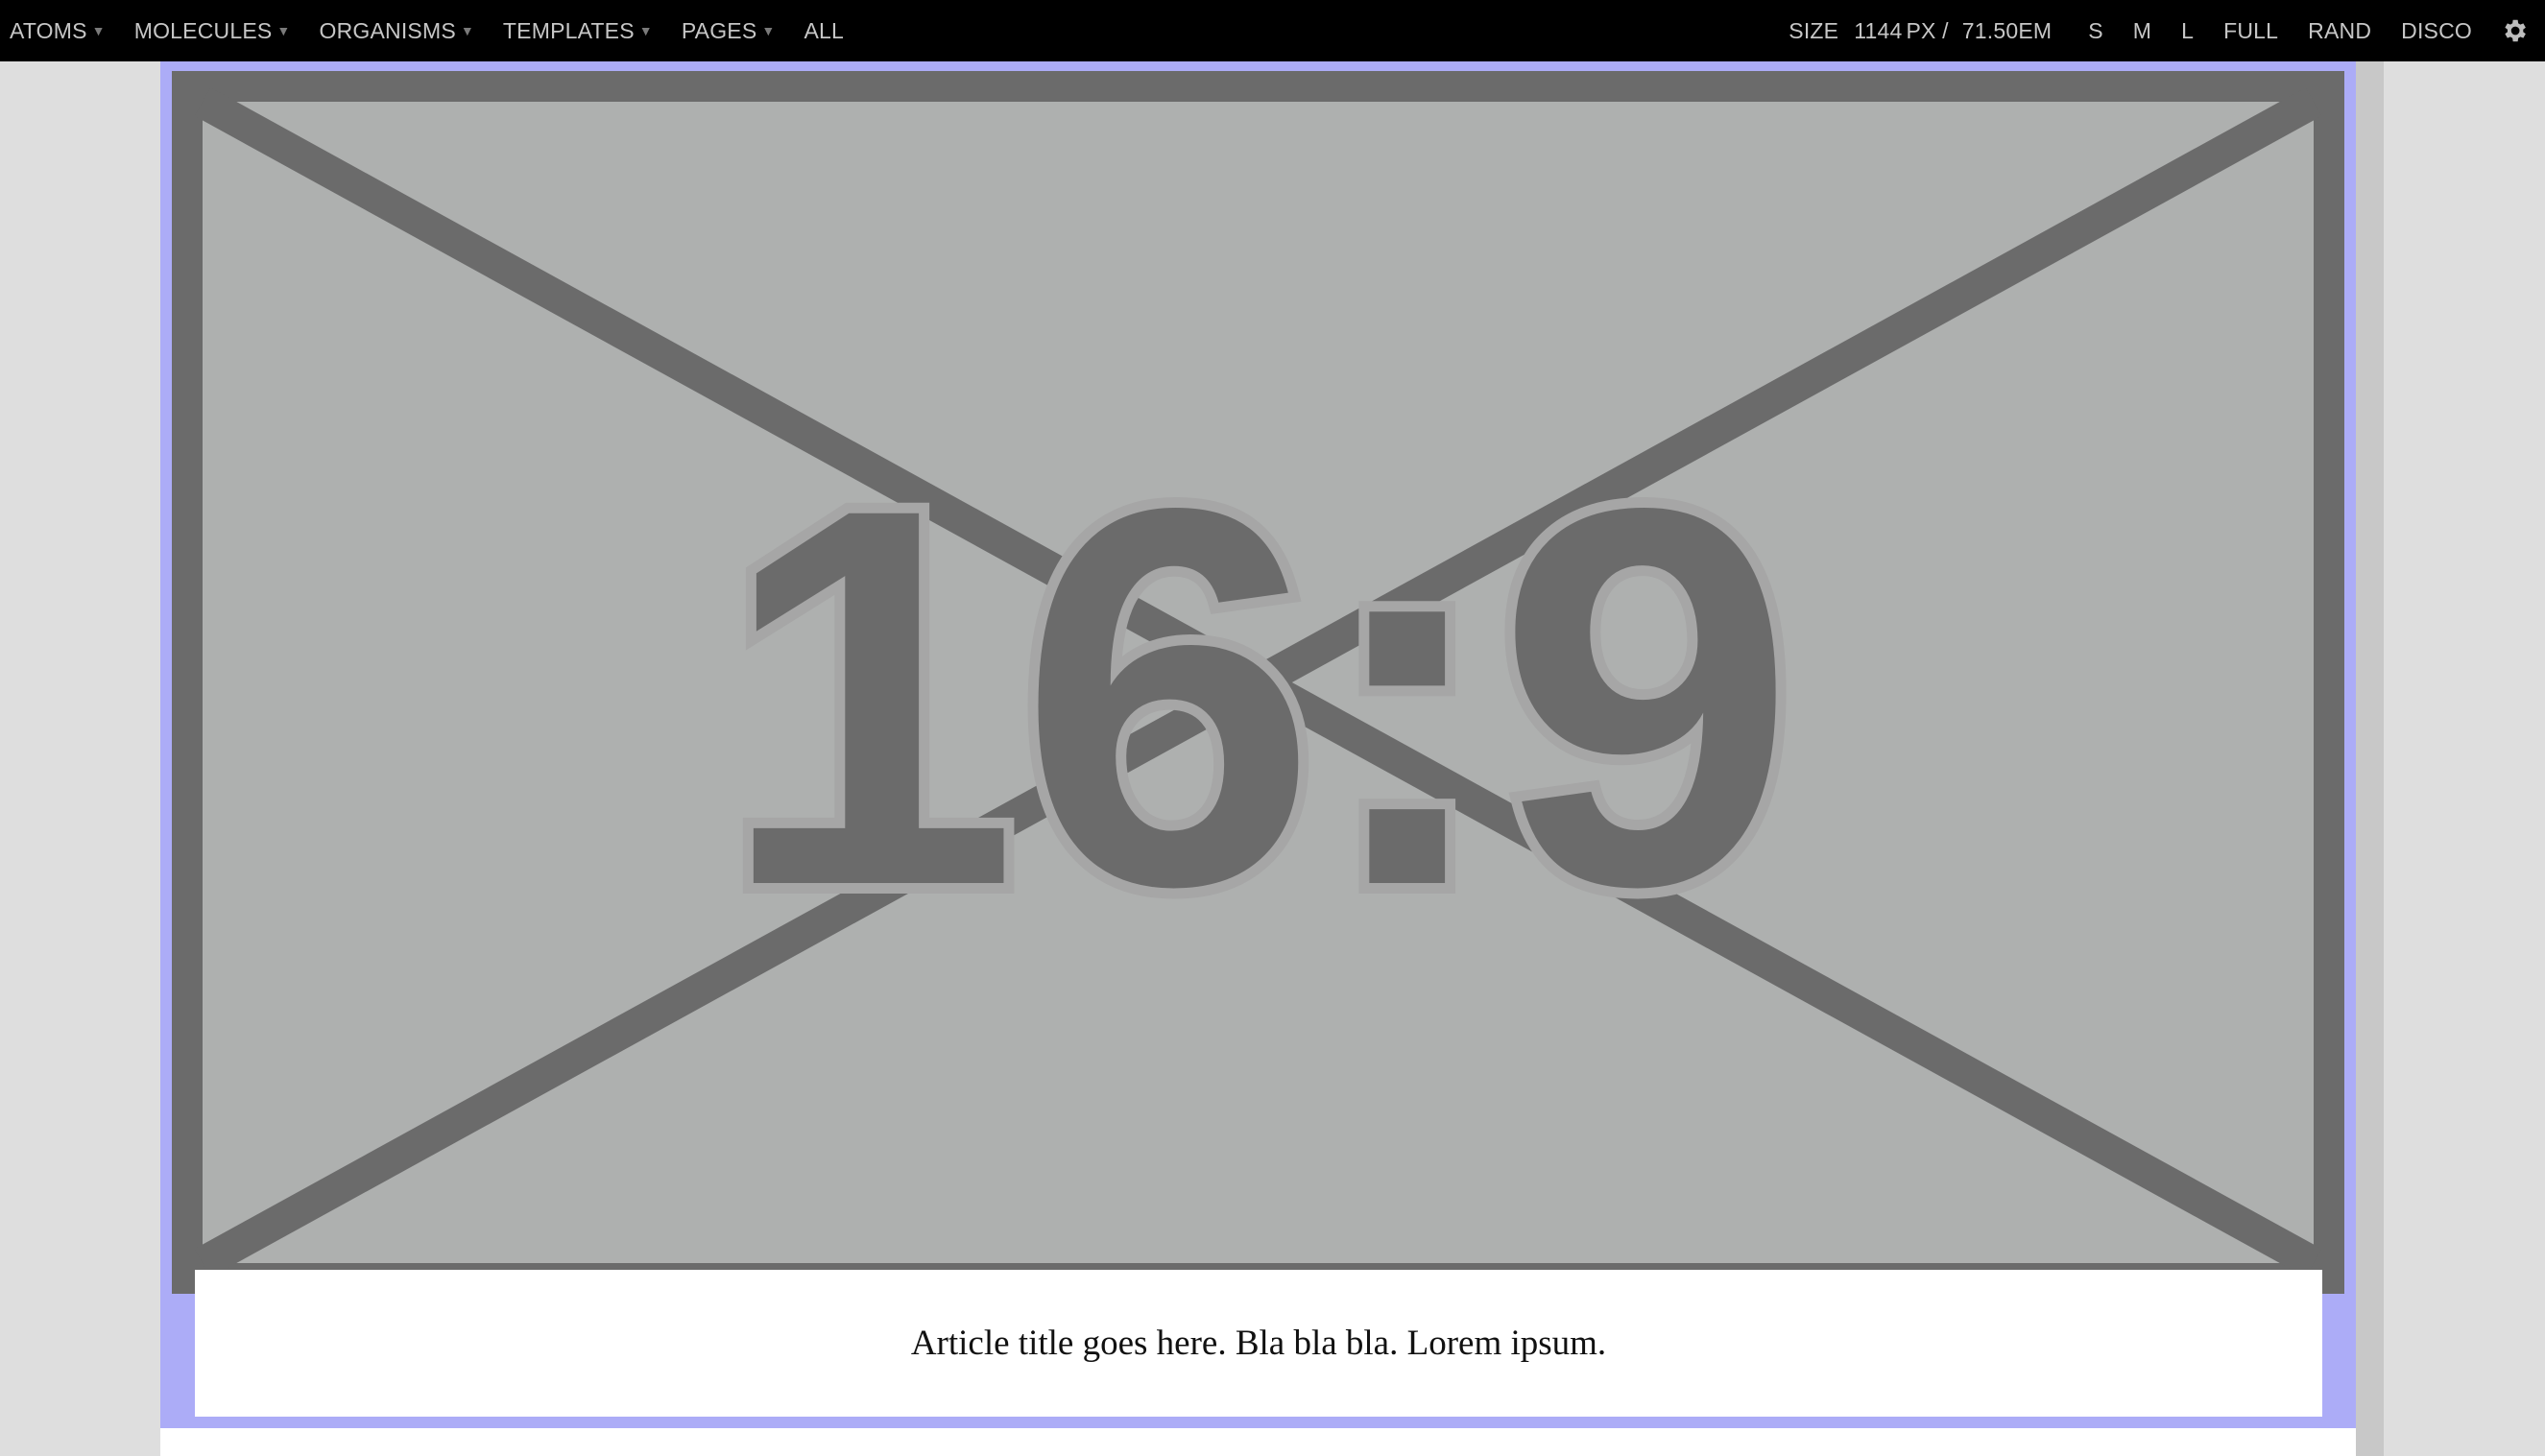 The image size is (2545, 1456). What do you see at coordinates (719, 30) in the screenshot?
I see `nav-pages-label: PAGES` at bounding box center [719, 30].